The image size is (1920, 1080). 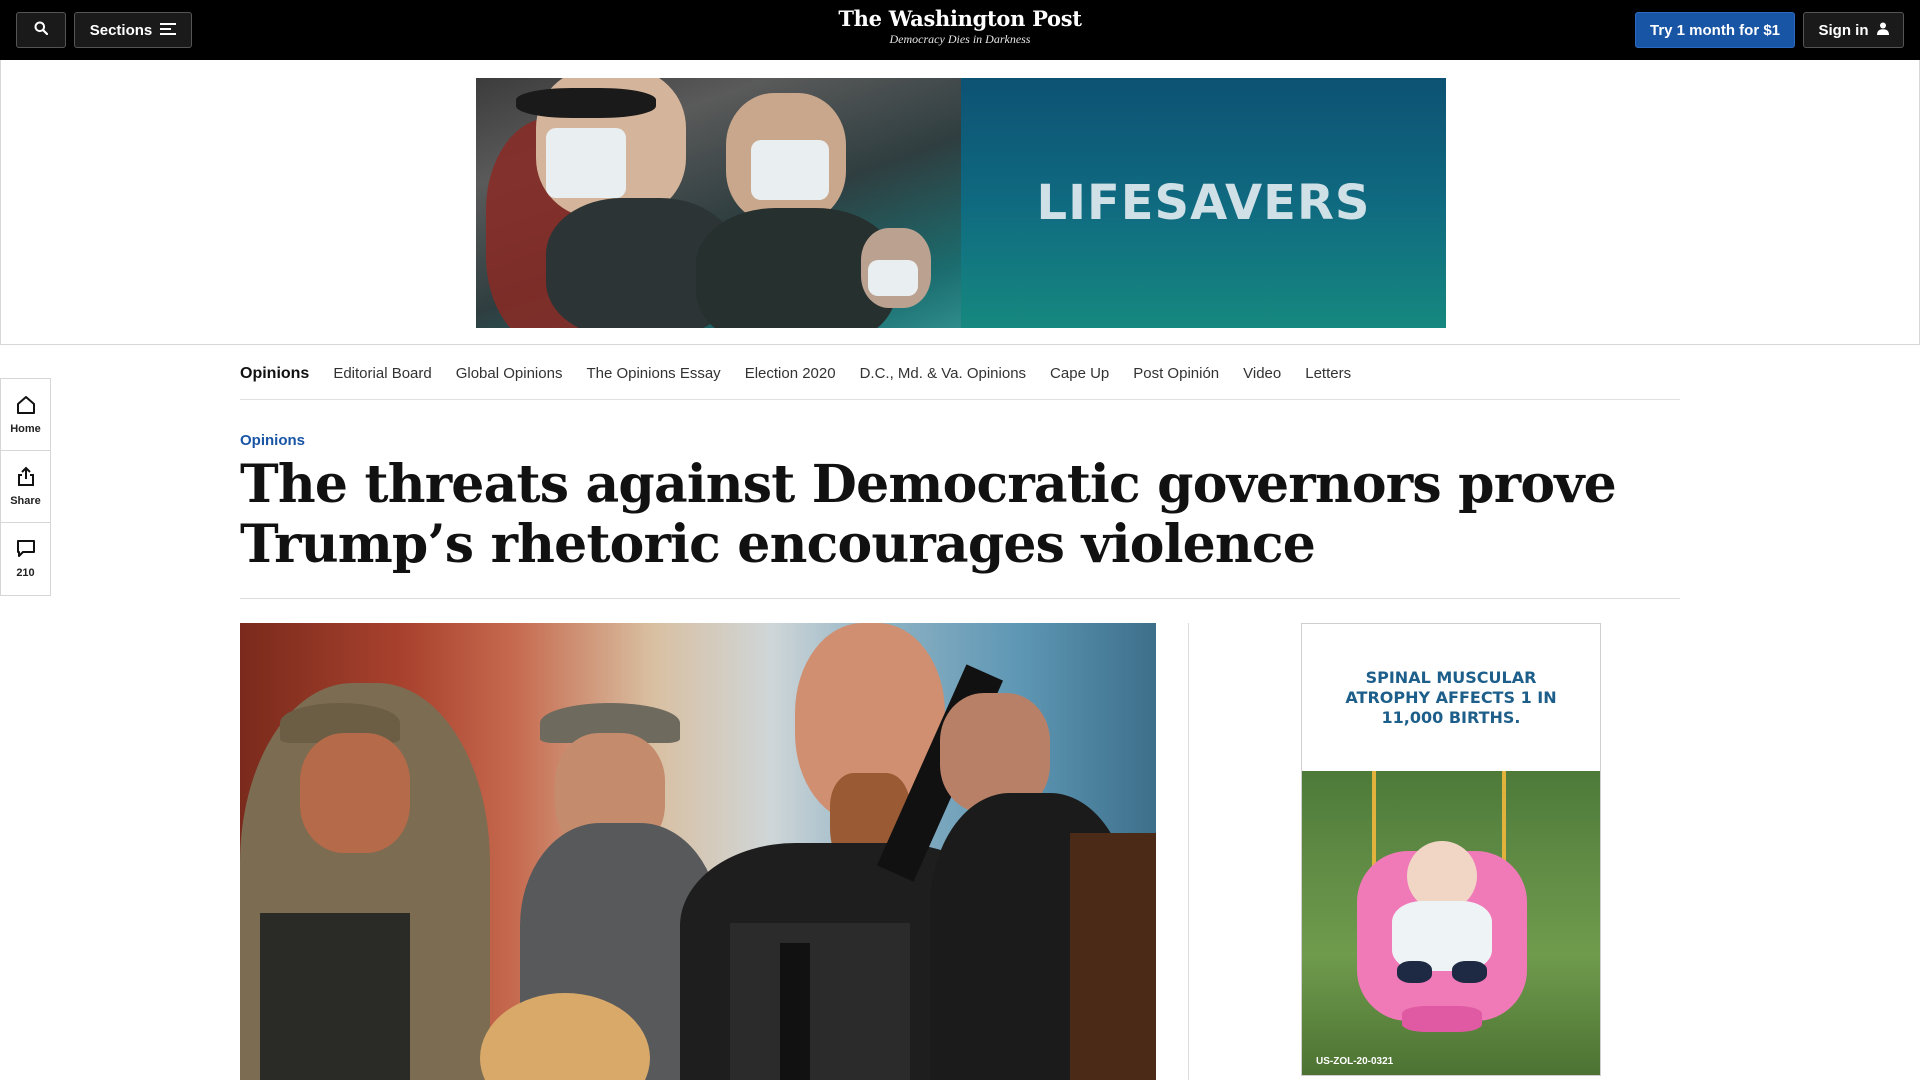 What do you see at coordinates (1715, 30) in the screenshot?
I see `subscribe-button: Try 1 month for $1` at bounding box center [1715, 30].